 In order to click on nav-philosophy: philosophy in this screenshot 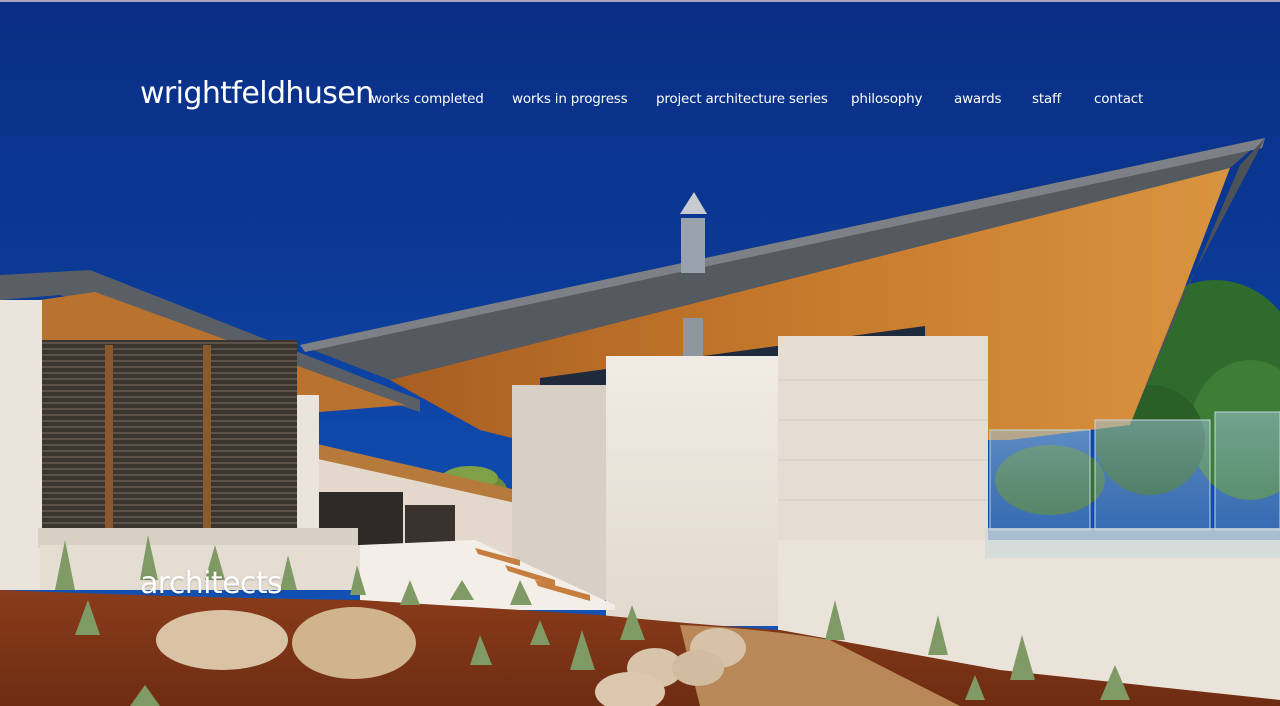, I will do `click(886, 99)`.